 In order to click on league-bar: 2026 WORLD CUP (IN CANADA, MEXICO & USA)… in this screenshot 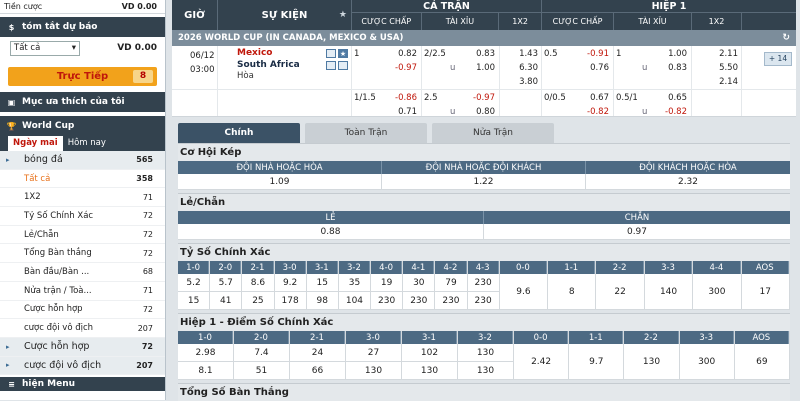, I will do `click(484, 38)`.